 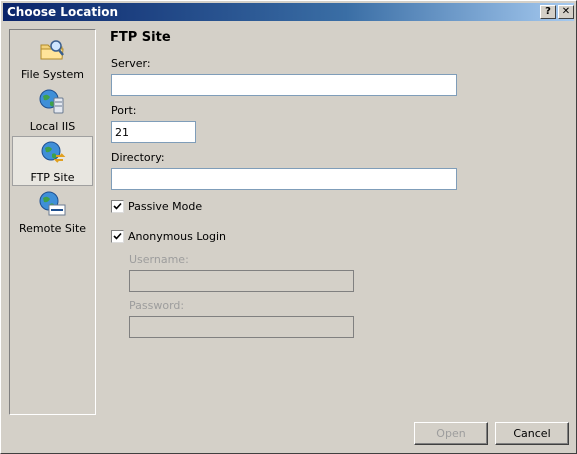 What do you see at coordinates (52, 74) in the screenshot?
I see `sidebar-item-label: File System` at bounding box center [52, 74].